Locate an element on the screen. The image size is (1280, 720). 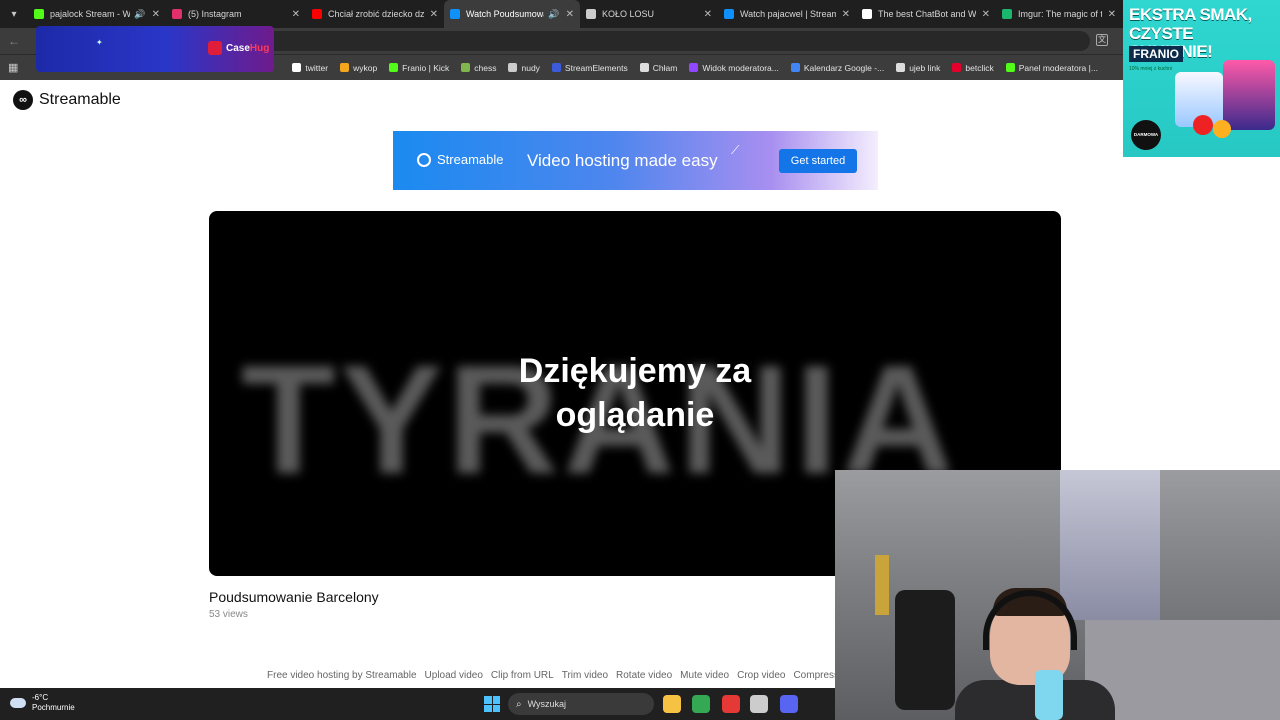
get-started-button: Get started is located at coordinates (818, 161).